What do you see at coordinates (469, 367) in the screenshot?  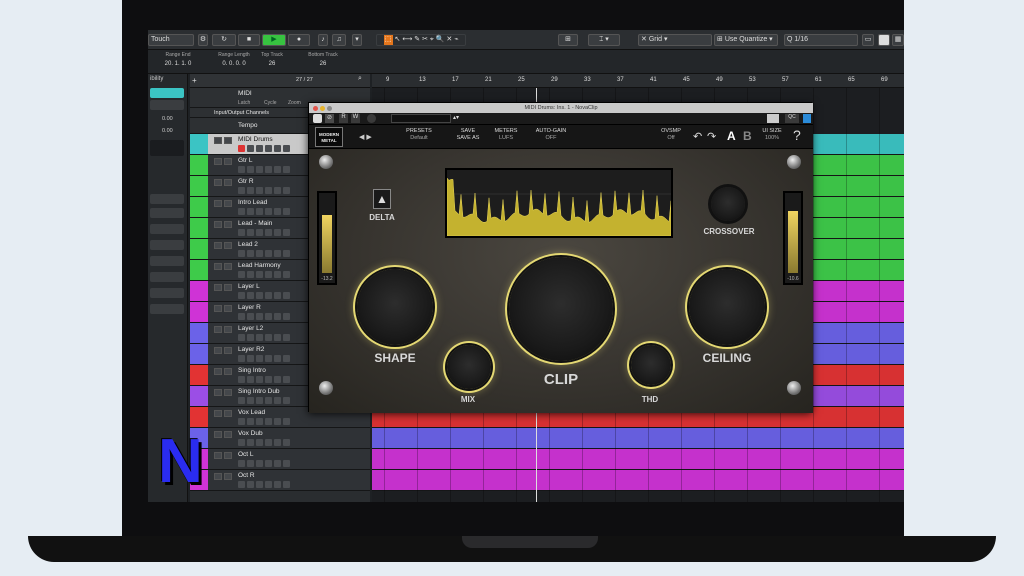 I see `mix-knob` at bounding box center [469, 367].